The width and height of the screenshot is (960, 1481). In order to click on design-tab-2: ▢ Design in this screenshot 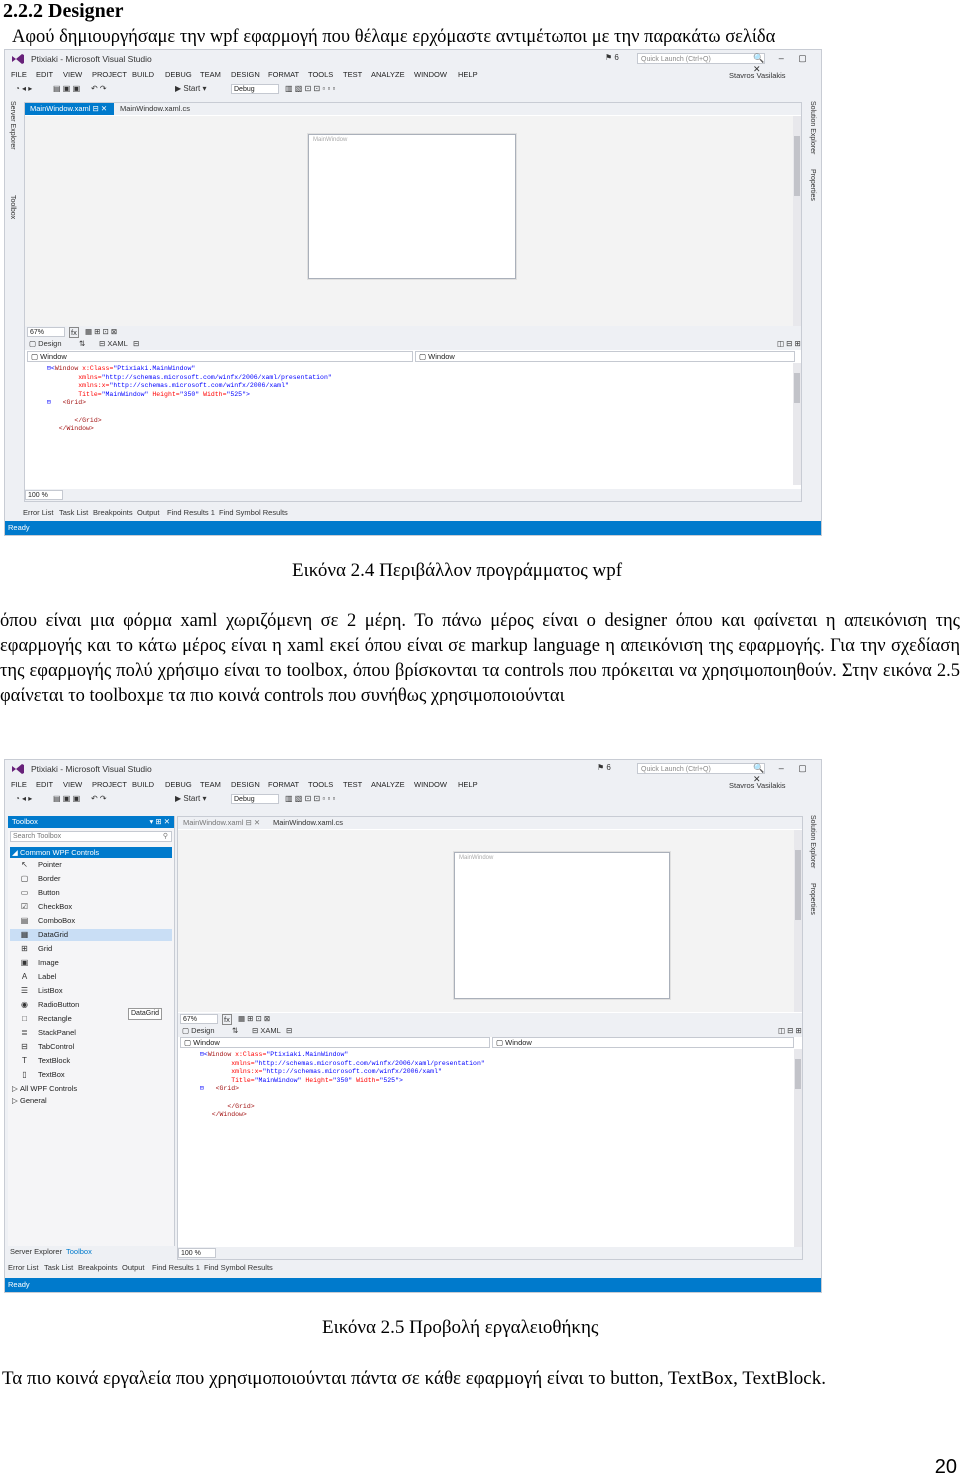, I will do `click(198, 1030)`.